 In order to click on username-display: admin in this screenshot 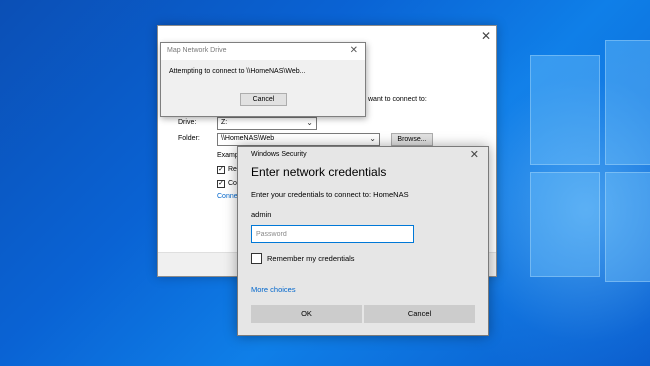, I will do `click(261, 214)`.